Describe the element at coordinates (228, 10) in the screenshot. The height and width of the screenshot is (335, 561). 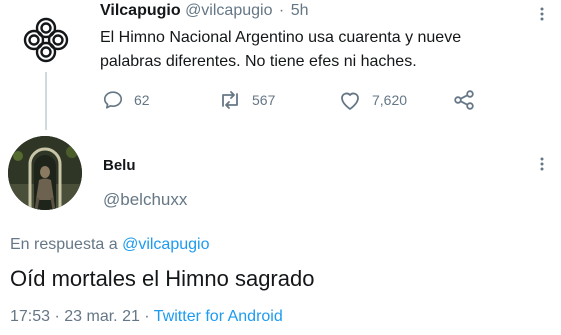
I see `original-author-handle: @vilcapugio` at that location.